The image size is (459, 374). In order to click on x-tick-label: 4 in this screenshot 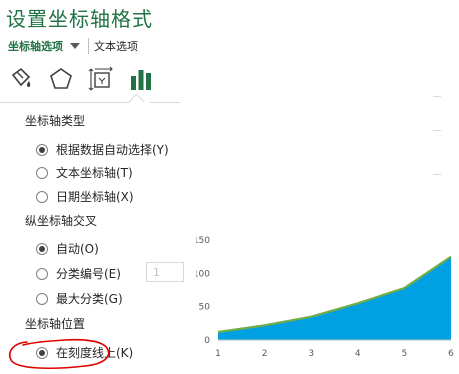, I will do `click(358, 354)`.